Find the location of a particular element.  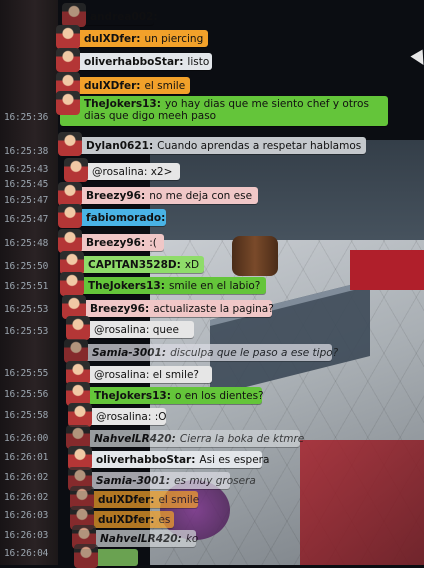

timestamp: 16:25:43 is located at coordinates (26, 169).